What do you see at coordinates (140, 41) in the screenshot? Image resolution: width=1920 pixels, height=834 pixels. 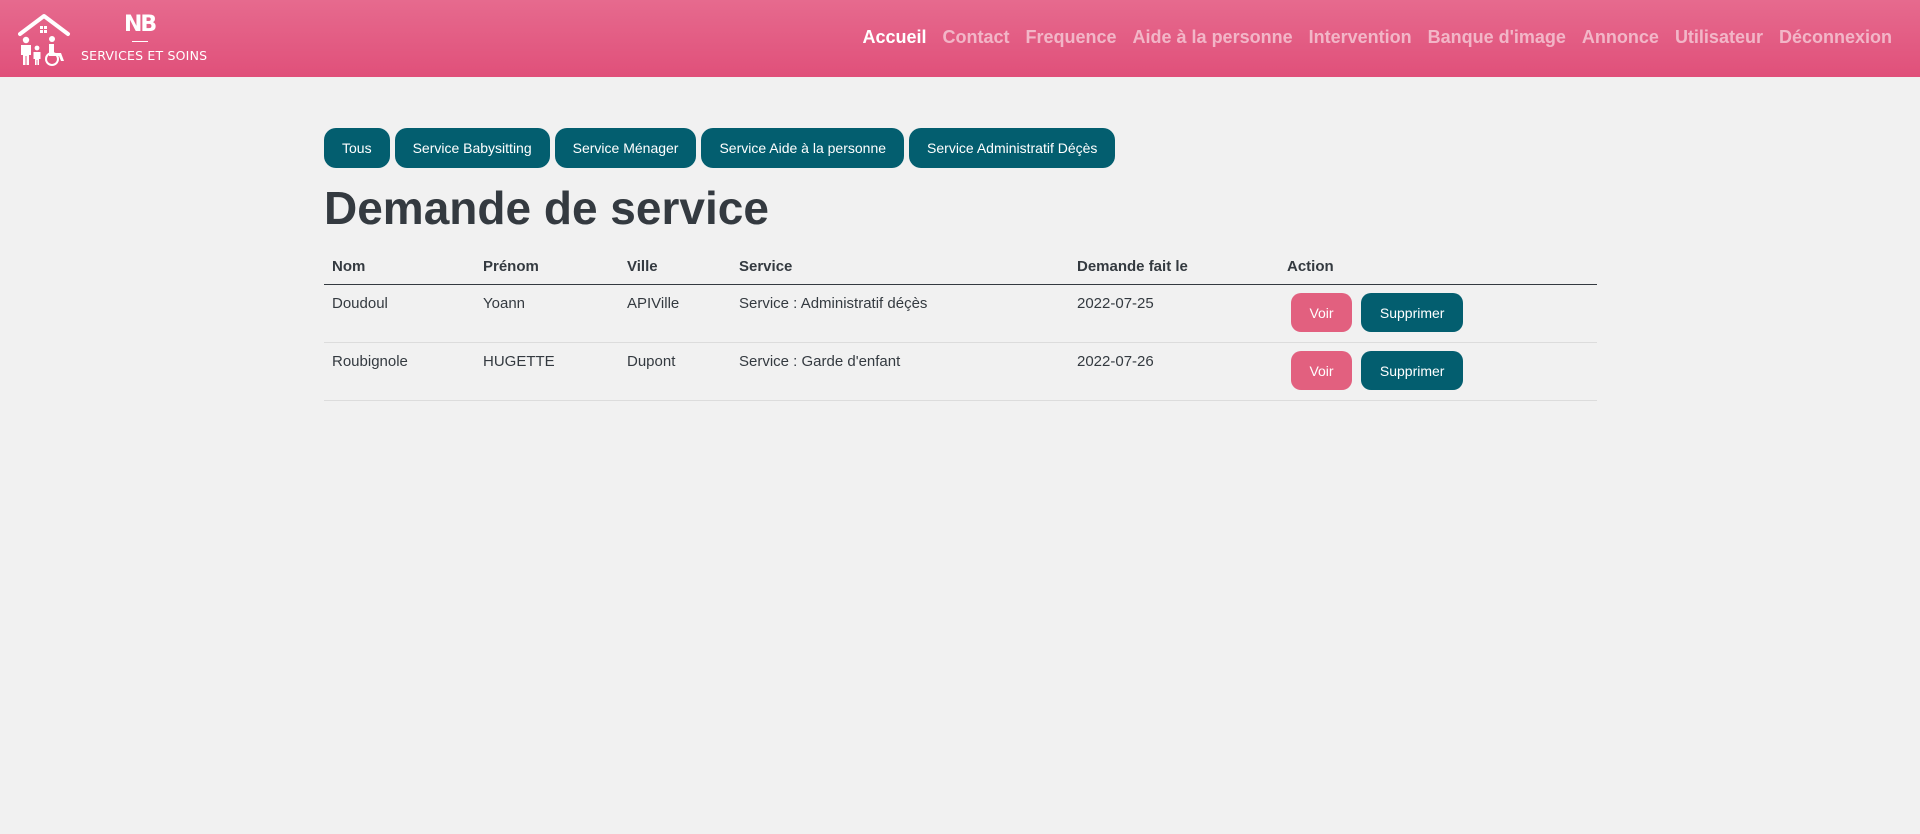 I see `logo-divider` at bounding box center [140, 41].